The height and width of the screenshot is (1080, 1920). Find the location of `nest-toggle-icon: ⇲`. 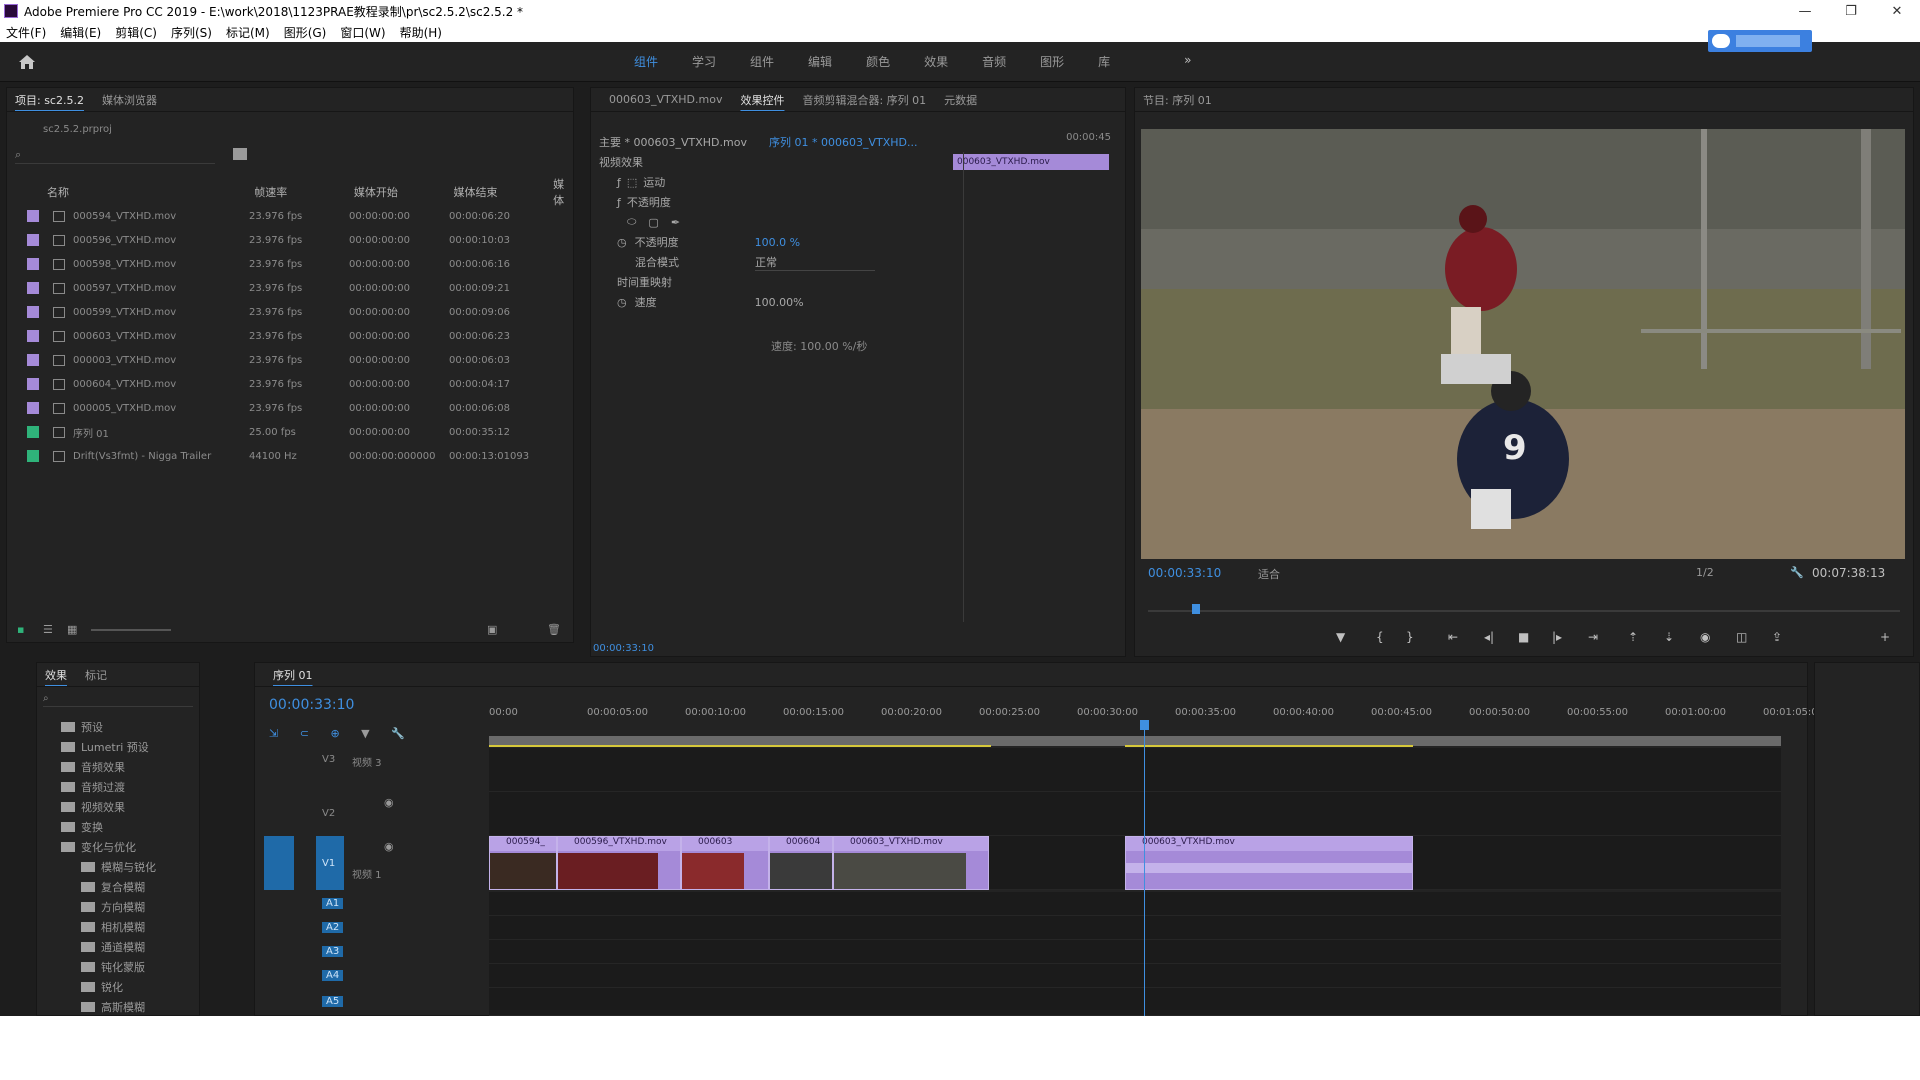

nest-toggle-icon: ⇲ is located at coordinates (273, 733).